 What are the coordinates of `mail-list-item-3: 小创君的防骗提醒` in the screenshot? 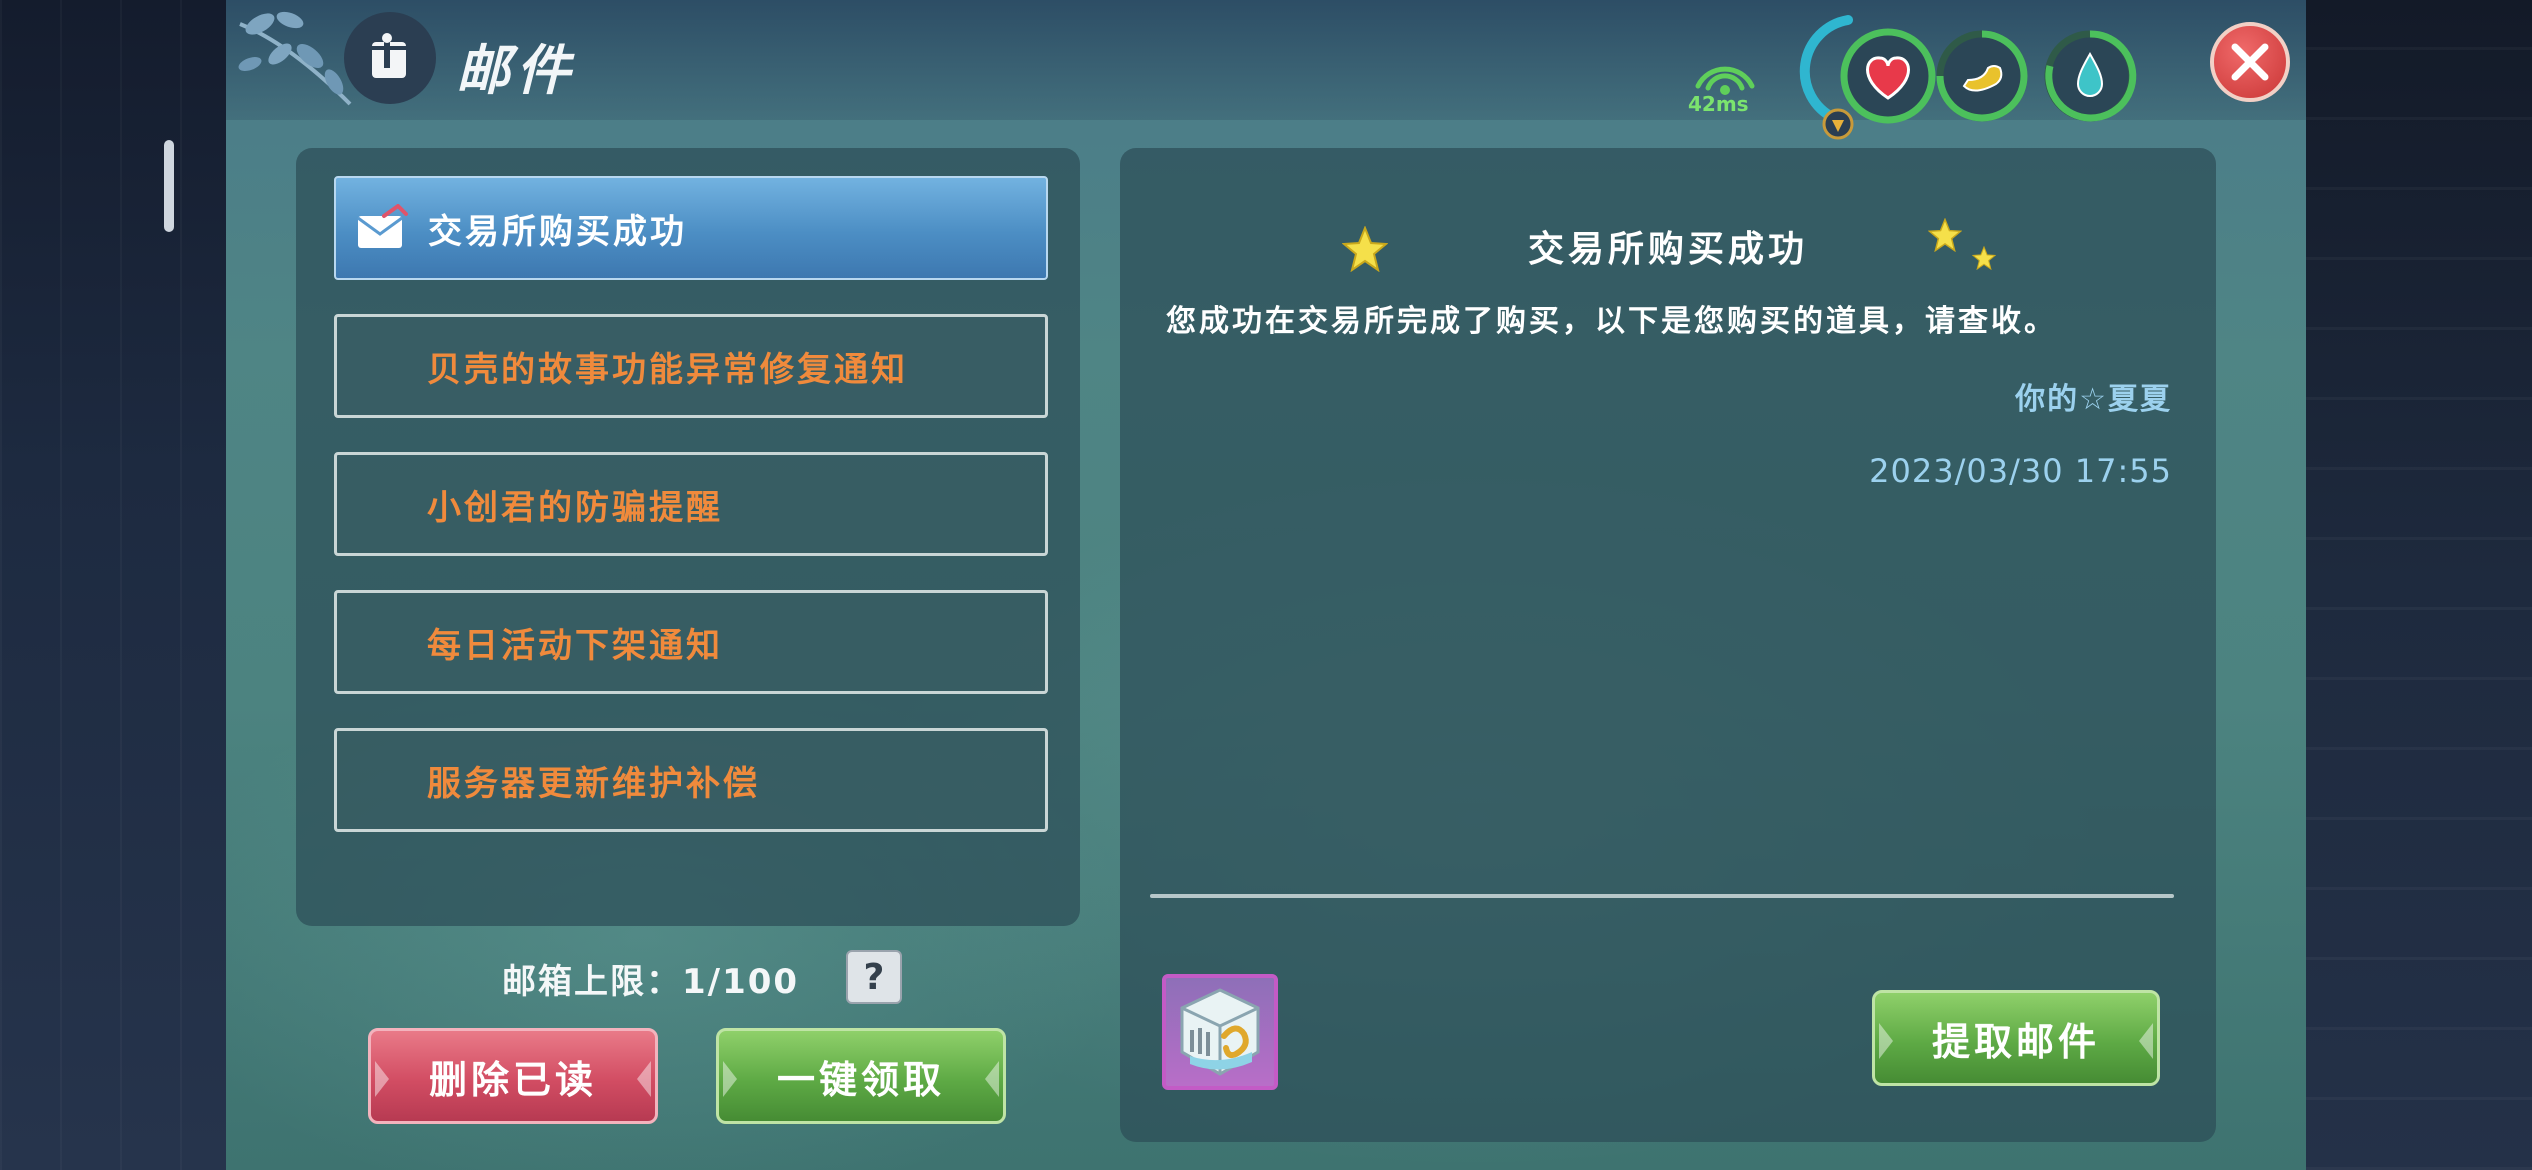 It's located at (691, 504).